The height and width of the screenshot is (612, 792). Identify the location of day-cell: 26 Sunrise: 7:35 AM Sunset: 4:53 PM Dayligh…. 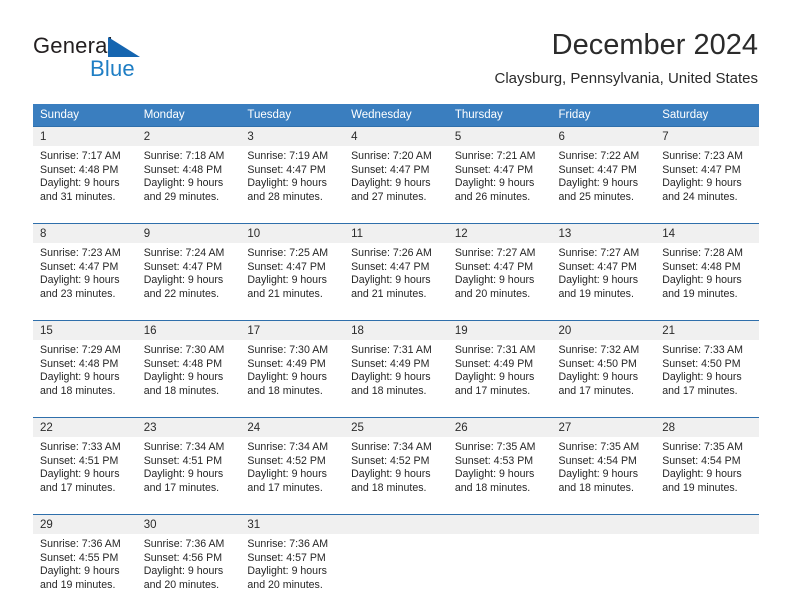
(499, 462).